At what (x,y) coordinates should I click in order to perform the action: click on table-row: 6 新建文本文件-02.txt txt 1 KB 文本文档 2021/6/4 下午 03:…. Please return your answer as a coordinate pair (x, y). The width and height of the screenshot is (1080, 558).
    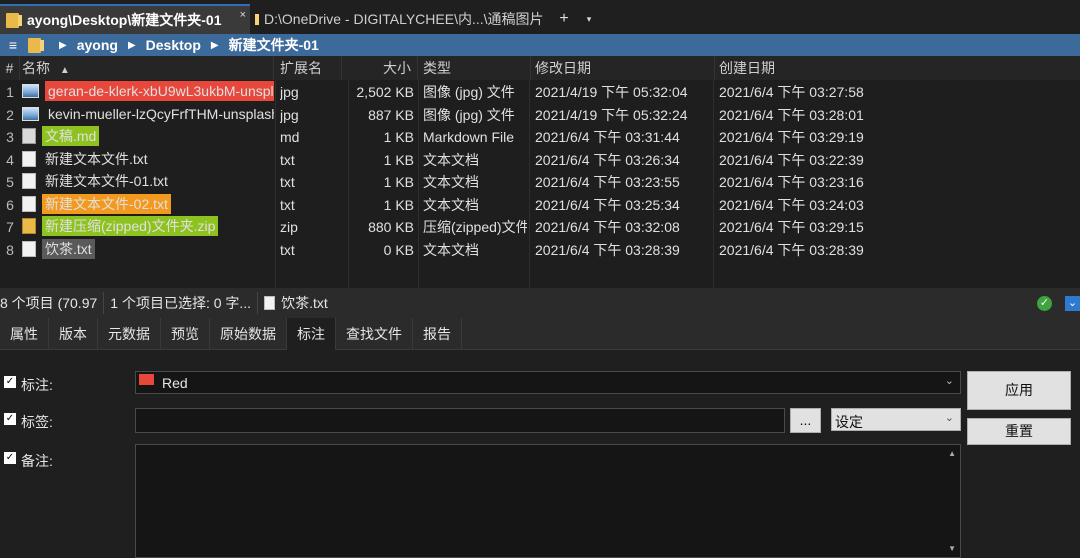
    Looking at the image, I should click on (540, 205).